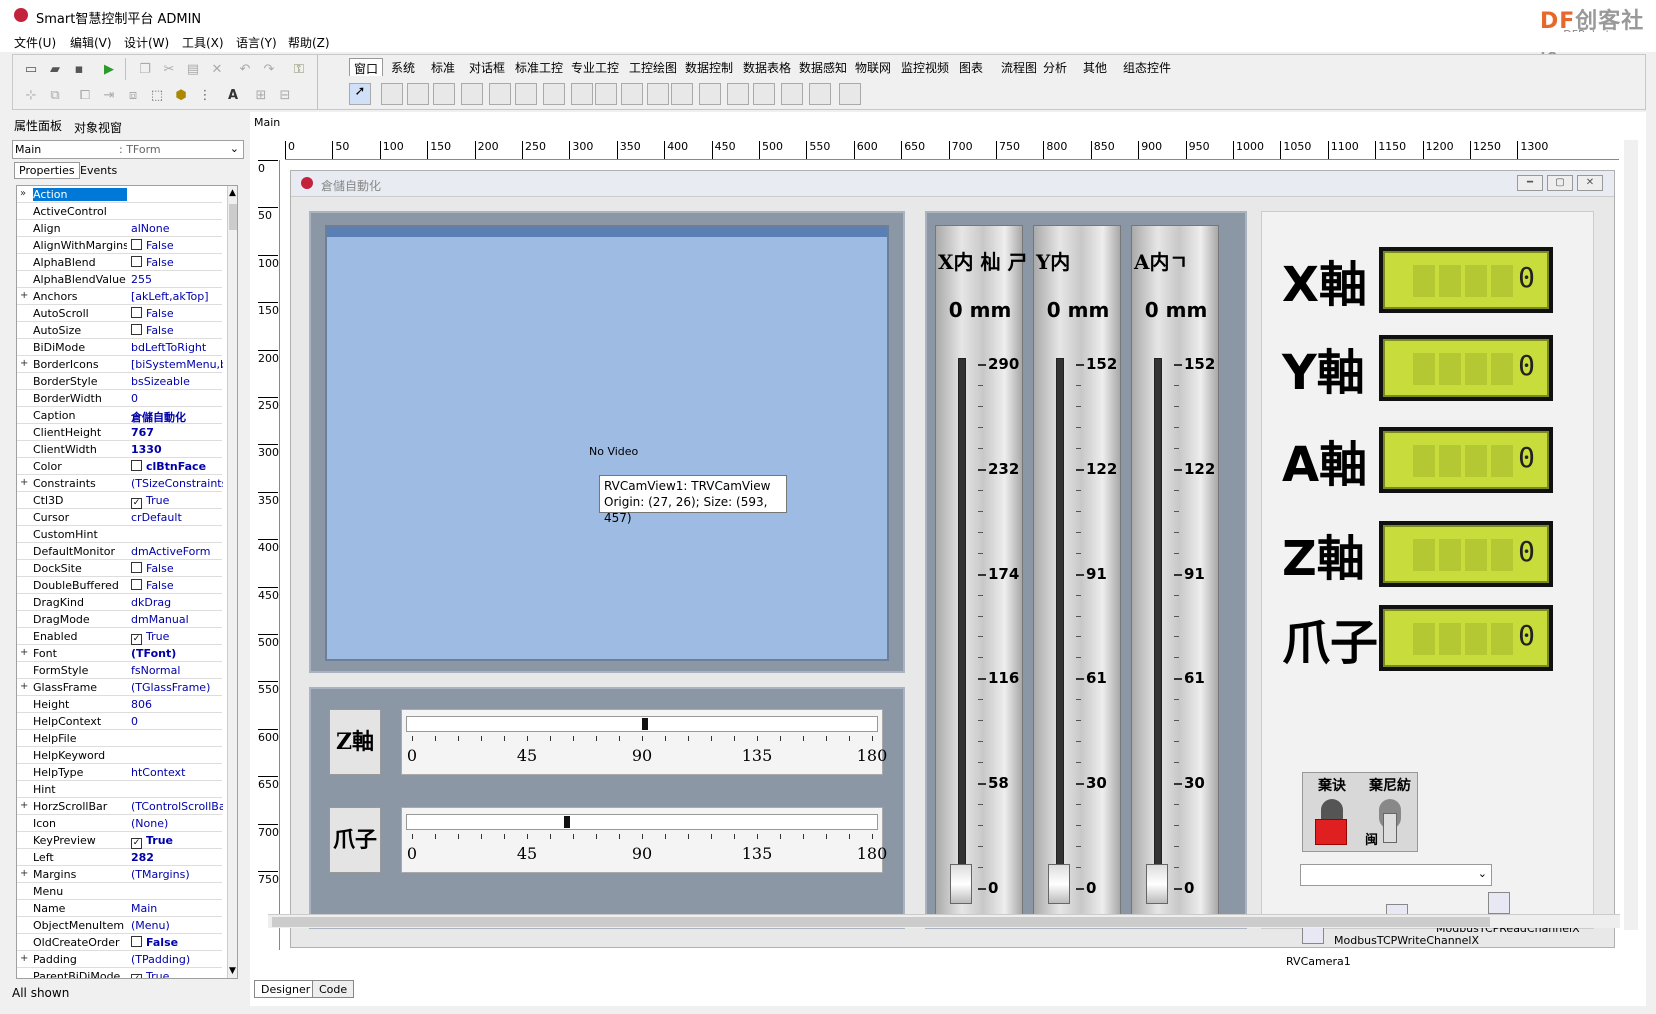  Describe the element at coordinates (120, 973) in the screenshot. I see `property-row: ParentBiDiMode ✓ True` at that location.